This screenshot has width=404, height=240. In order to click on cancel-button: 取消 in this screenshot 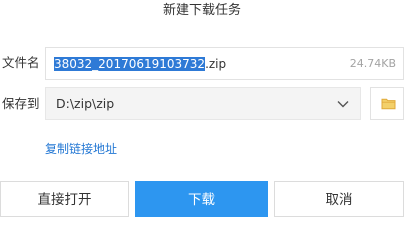, I will do `click(339, 199)`.